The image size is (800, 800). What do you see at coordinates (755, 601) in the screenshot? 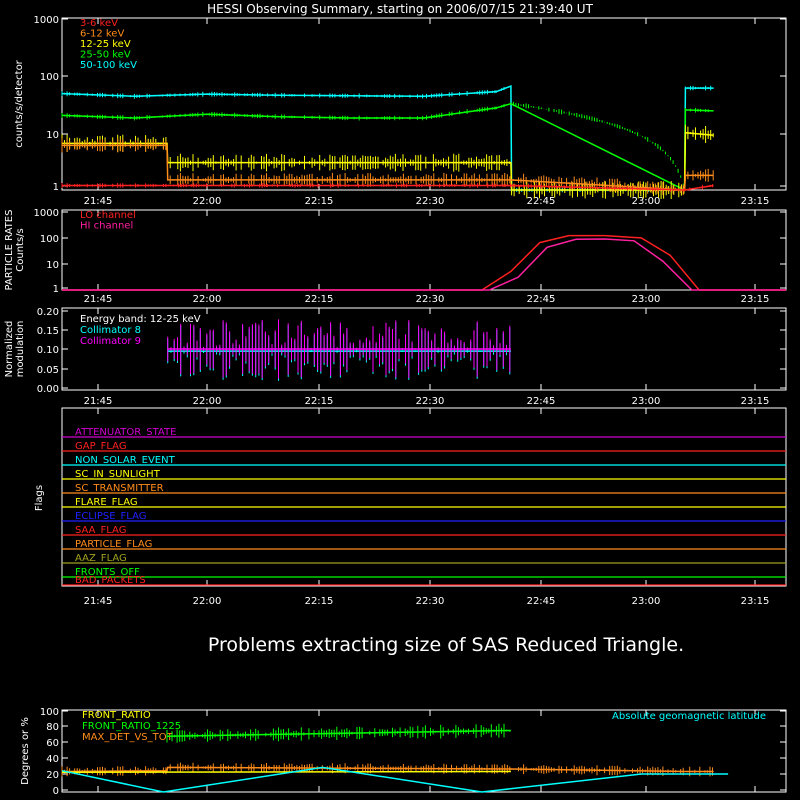
I see `flags-xtick-label-6: 23:15` at bounding box center [755, 601].